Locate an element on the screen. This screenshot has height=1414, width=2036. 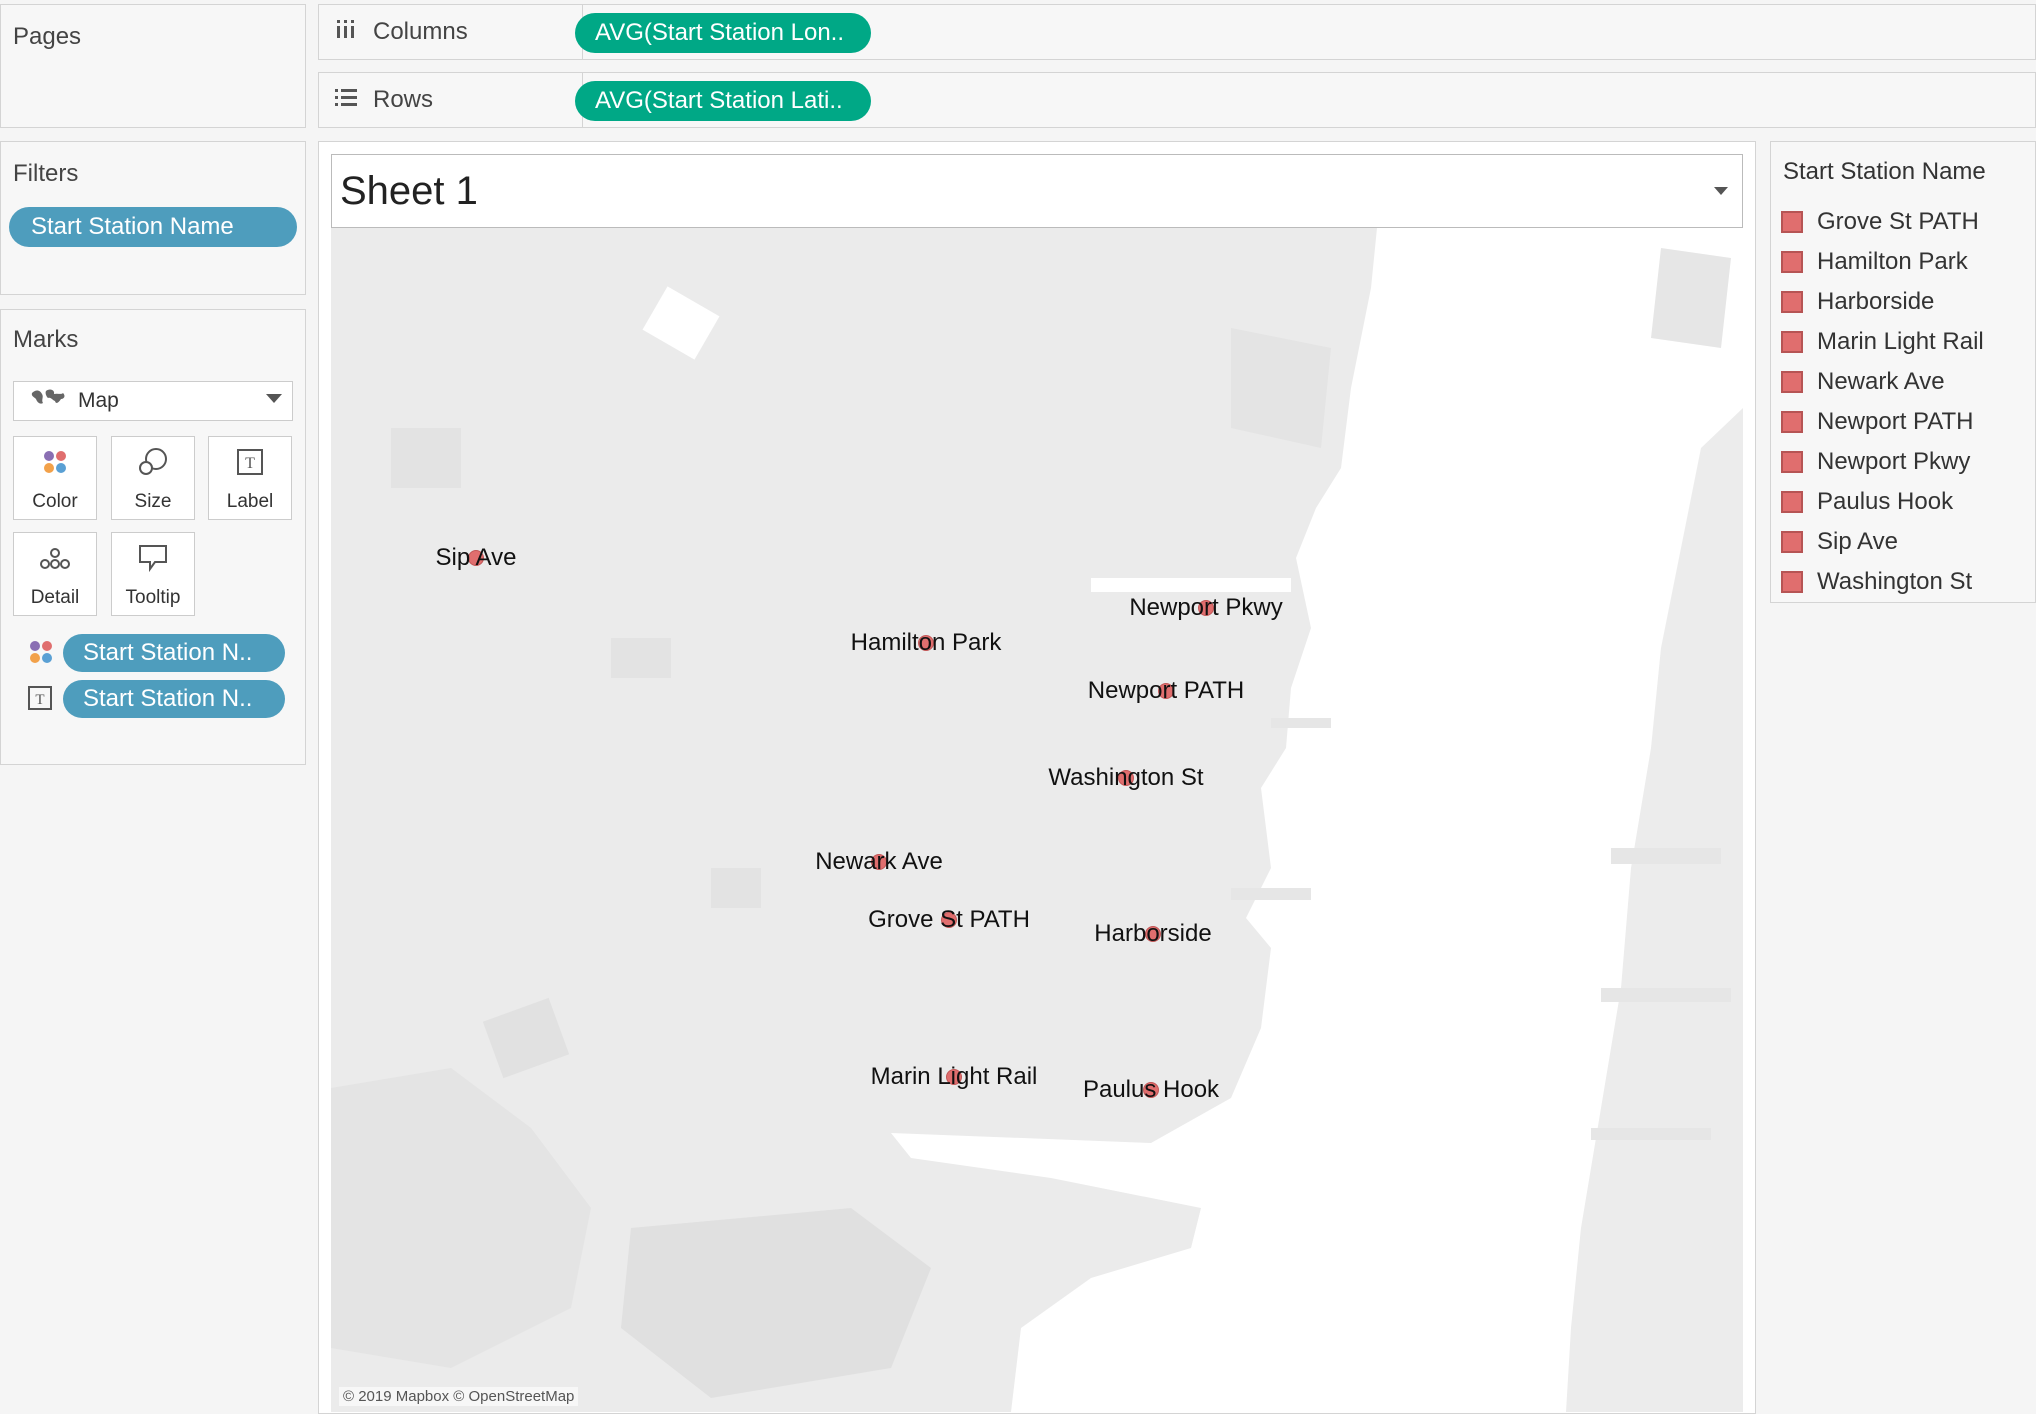
label-button: T Label is located at coordinates (250, 478).